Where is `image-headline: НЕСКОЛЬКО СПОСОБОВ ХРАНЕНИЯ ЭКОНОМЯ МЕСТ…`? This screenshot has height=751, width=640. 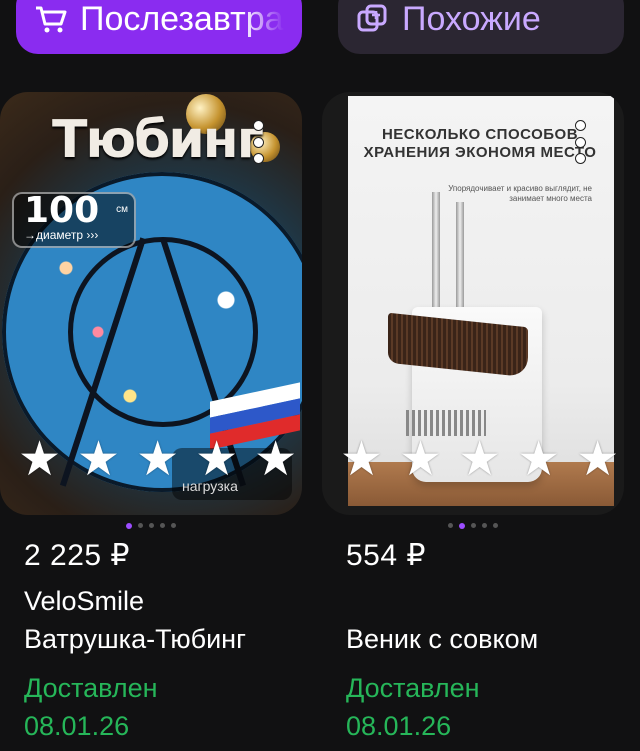 image-headline: НЕСКОЛЬКО СПОСОБОВ ХРАНЕНИЯ ЭКОНОМЯ МЕСТ… is located at coordinates (480, 143).